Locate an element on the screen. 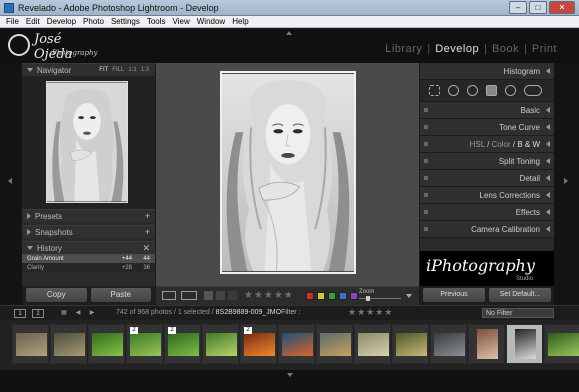 The image size is (579, 392). star-rating: ★★★★★ is located at coordinates (269, 295).